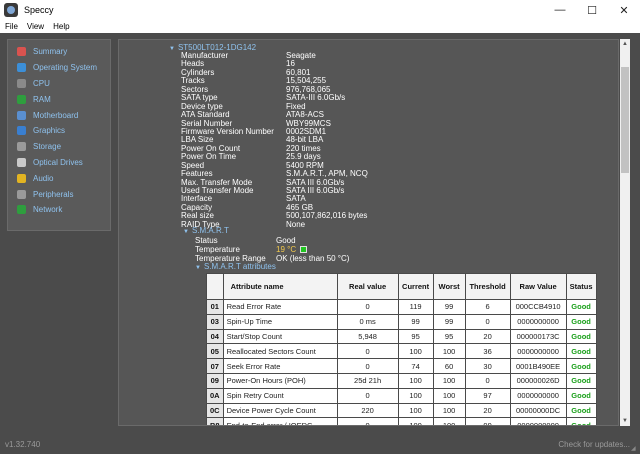 The image size is (640, 454). I want to click on smart-section-header: ▼ S.M.A.R.T, so click(206, 230).